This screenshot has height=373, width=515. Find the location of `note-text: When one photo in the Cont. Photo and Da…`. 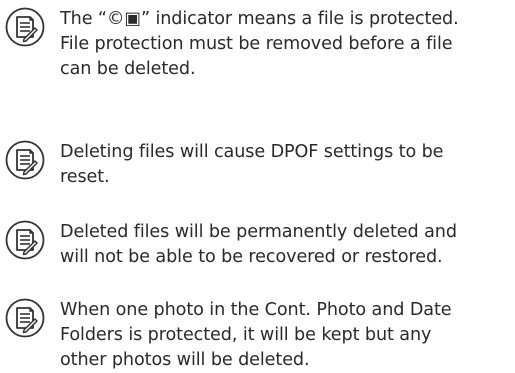

note-text: When one photo in the Cont. Photo and Da… is located at coordinates (256, 335).